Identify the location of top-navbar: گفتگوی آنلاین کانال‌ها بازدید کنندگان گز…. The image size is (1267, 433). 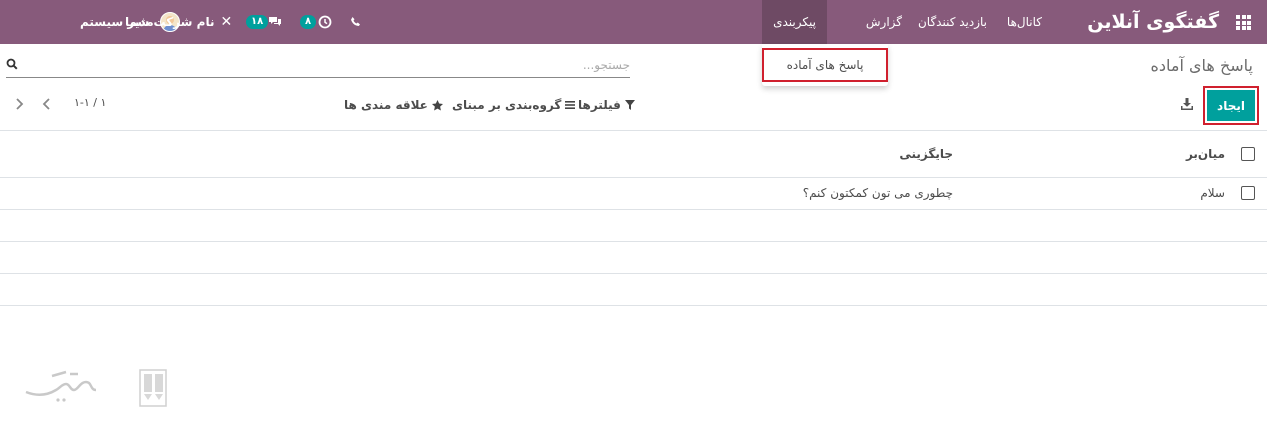
(633, 22).